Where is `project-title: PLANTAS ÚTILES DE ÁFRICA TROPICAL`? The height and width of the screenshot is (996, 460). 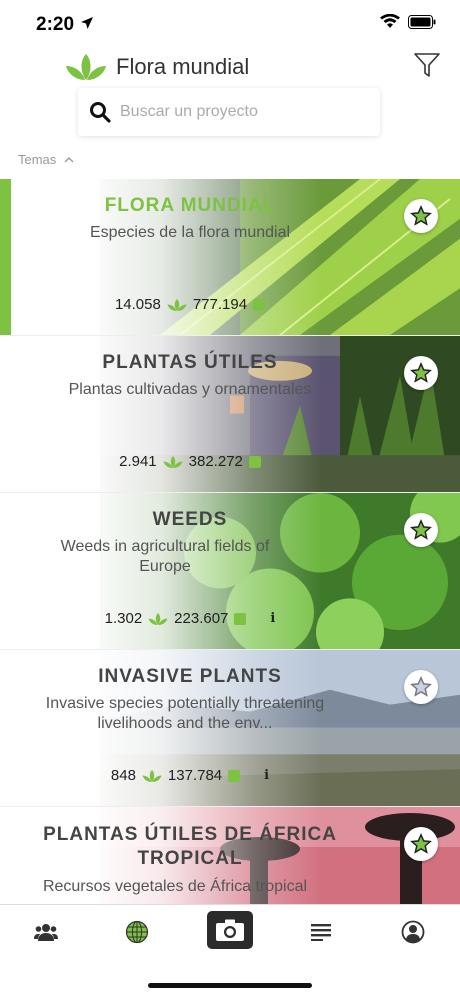
project-title: PLANTAS ÚTILES DE ÁFRICA TROPICAL is located at coordinates (190, 846).